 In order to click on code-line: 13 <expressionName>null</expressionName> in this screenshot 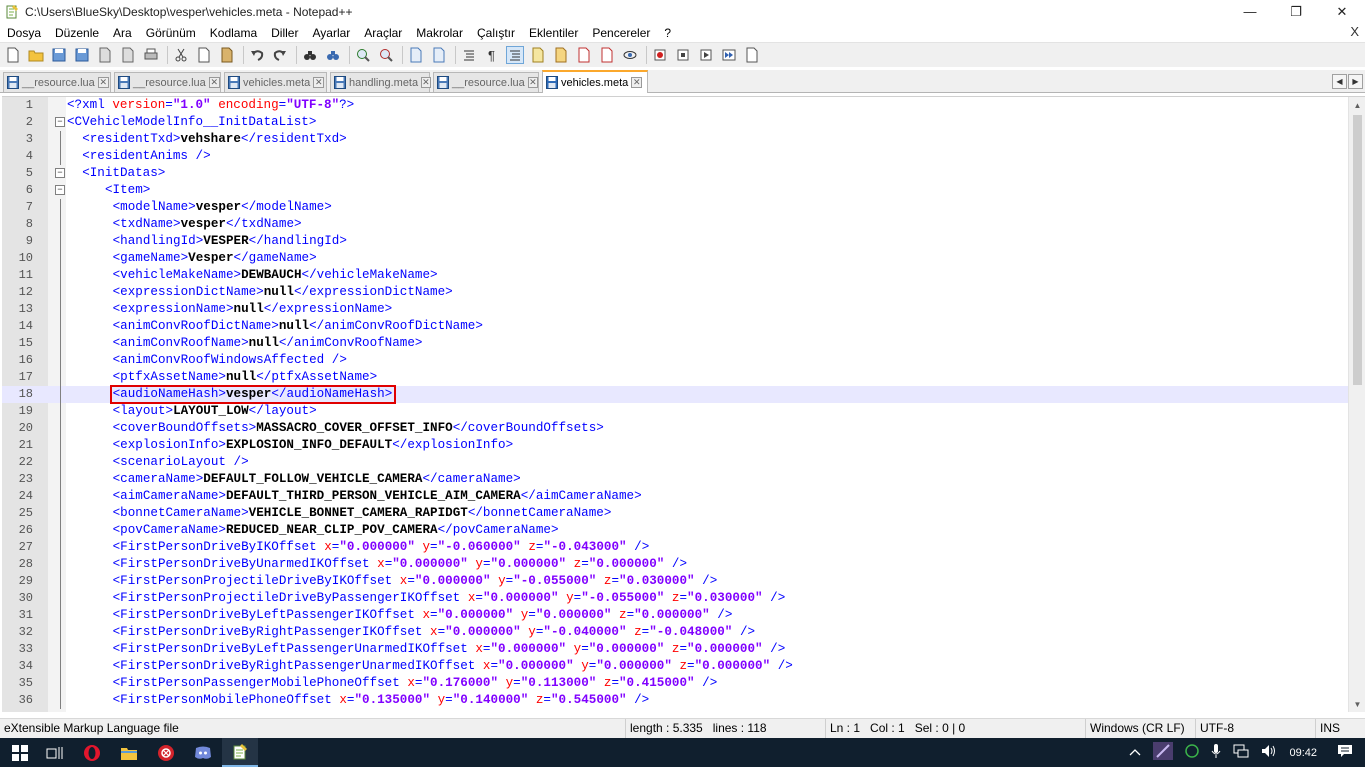, I will do `click(675, 309)`.